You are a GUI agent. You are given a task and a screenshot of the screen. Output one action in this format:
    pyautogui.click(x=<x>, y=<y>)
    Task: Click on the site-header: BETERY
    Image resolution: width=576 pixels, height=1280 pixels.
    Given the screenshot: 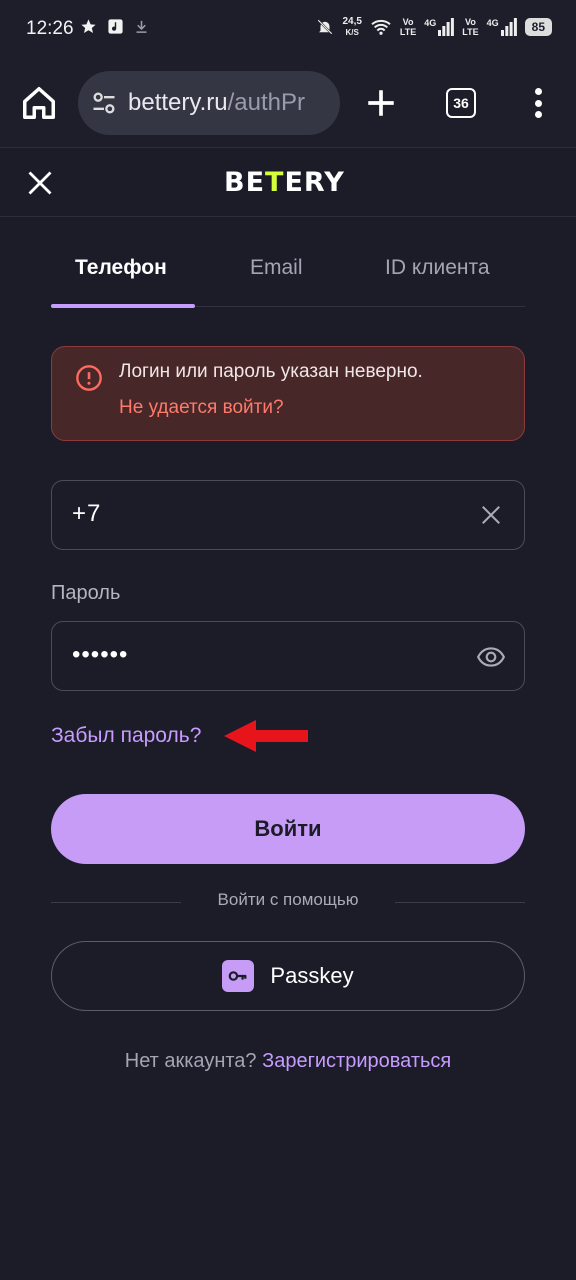 What is the action you would take?
    pyautogui.click(x=288, y=183)
    